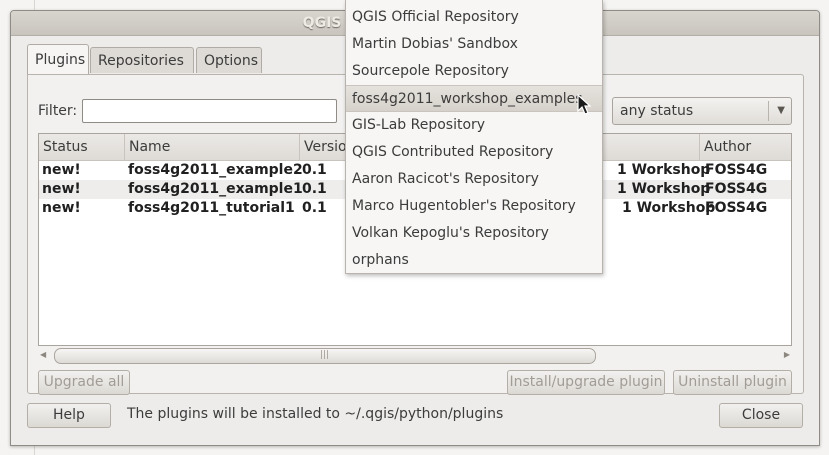  I want to click on dropdown-item: Martin Dobias' Sandbox, so click(474, 44).